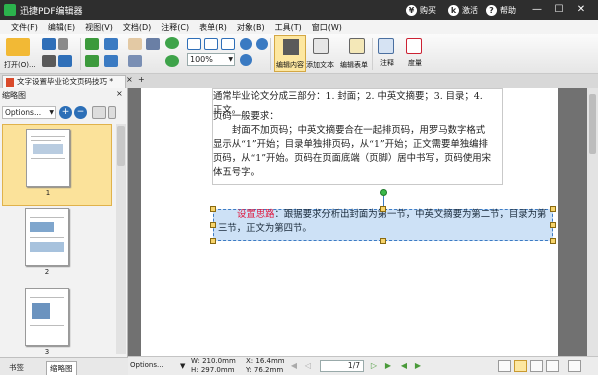 The height and width of the screenshot is (375, 598). Describe the element at coordinates (415, 63) in the screenshot. I see `measure-label: 度量` at that location.